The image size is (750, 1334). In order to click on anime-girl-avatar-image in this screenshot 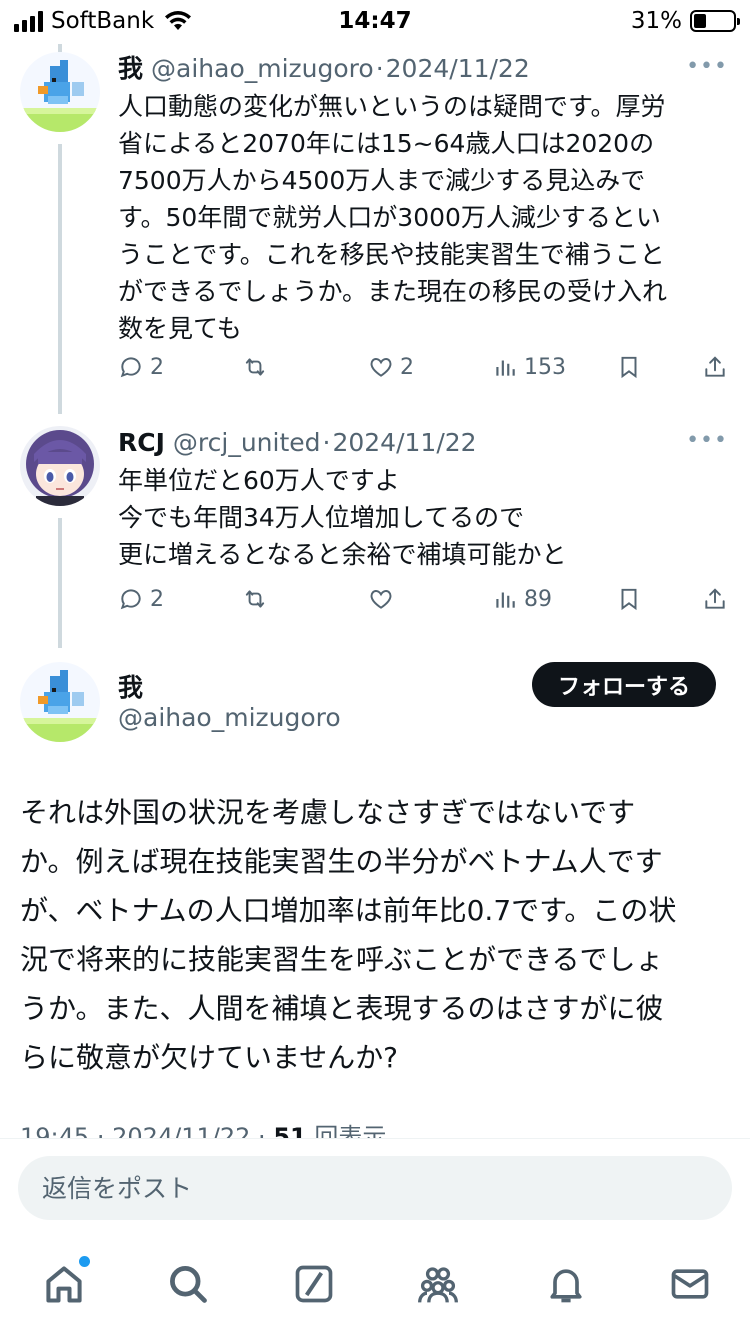, I will do `click(60, 466)`.